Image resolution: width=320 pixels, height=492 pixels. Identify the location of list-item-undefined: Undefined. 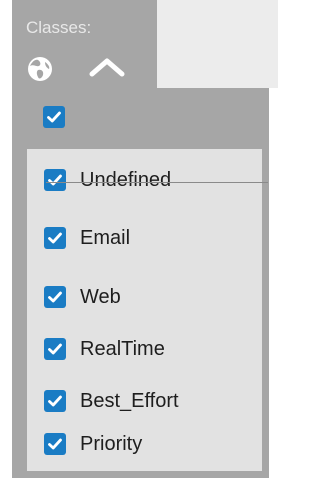
(107, 180).